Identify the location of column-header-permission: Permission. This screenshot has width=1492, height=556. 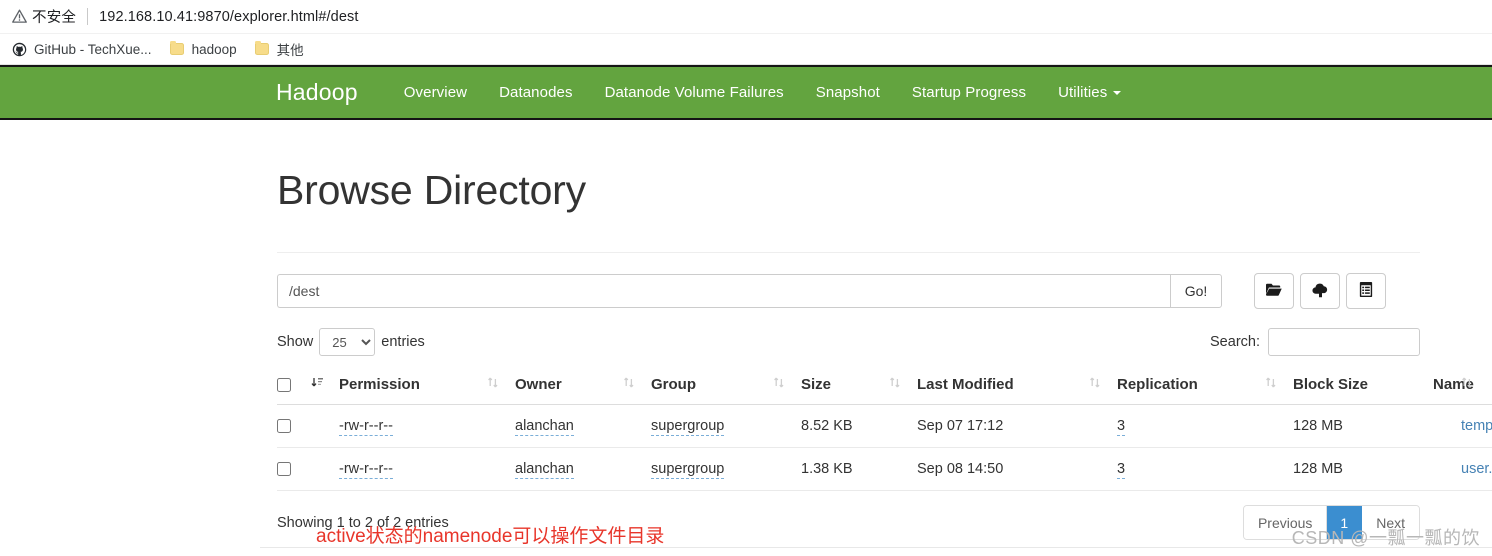
(413, 386).